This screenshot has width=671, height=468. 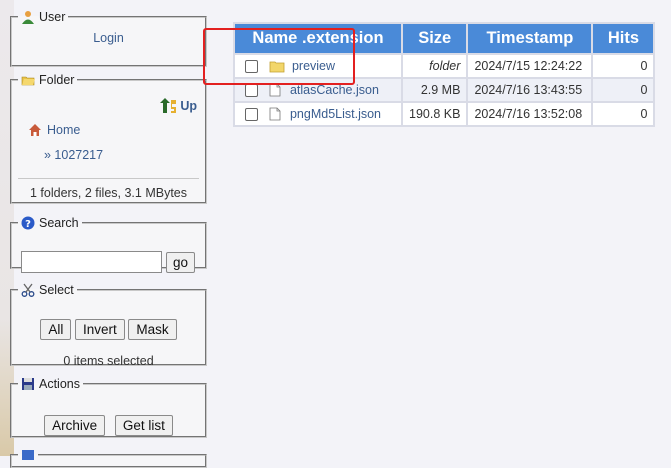 What do you see at coordinates (168, 105) in the screenshot?
I see `up-arrow-icon` at bounding box center [168, 105].